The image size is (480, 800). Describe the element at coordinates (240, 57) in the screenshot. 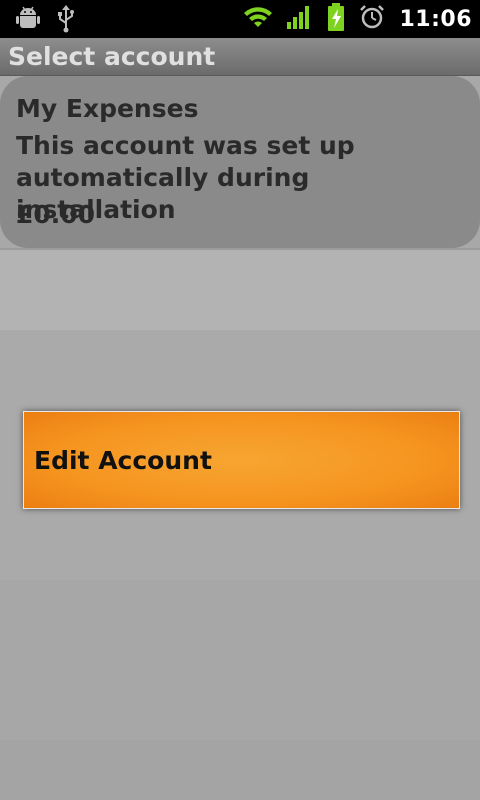

I see `title-bar: Select account` at that location.